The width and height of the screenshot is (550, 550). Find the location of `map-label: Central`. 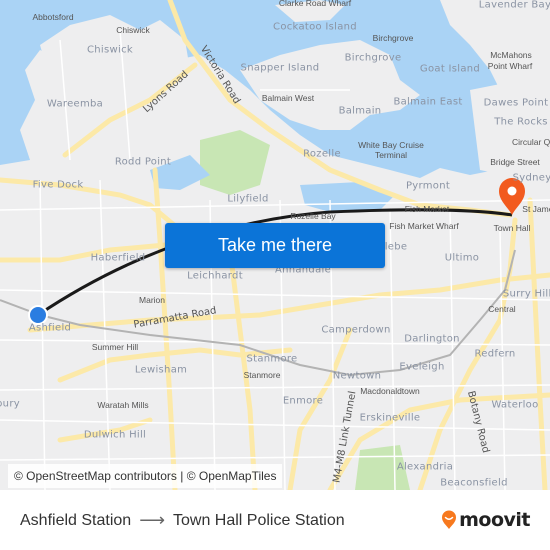

map-label: Central is located at coordinates (502, 309).